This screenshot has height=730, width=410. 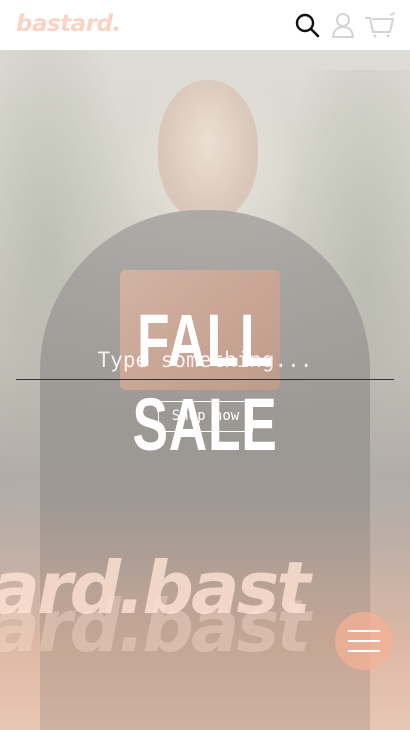 What do you see at coordinates (205, 382) in the screenshot?
I see `hero-title: FALL SALE` at bounding box center [205, 382].